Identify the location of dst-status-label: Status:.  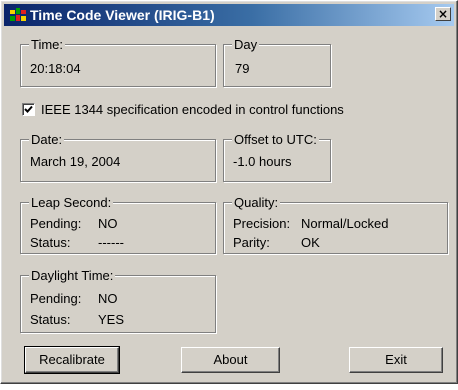
(50, 319).